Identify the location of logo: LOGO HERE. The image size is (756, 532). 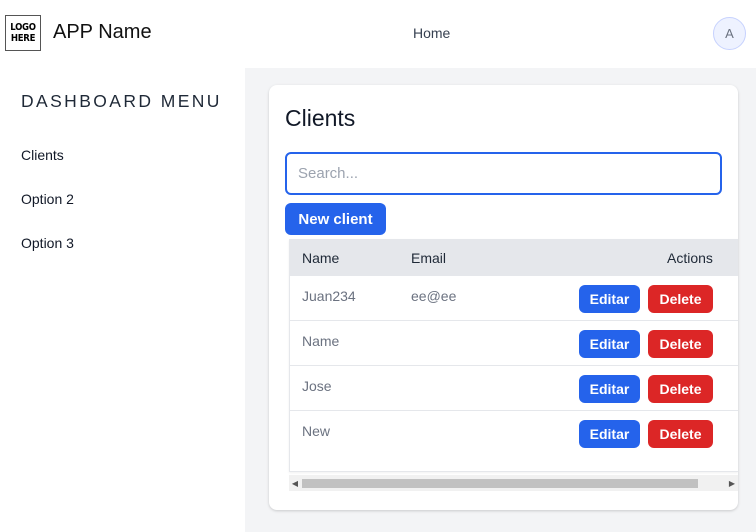
(23, 33).